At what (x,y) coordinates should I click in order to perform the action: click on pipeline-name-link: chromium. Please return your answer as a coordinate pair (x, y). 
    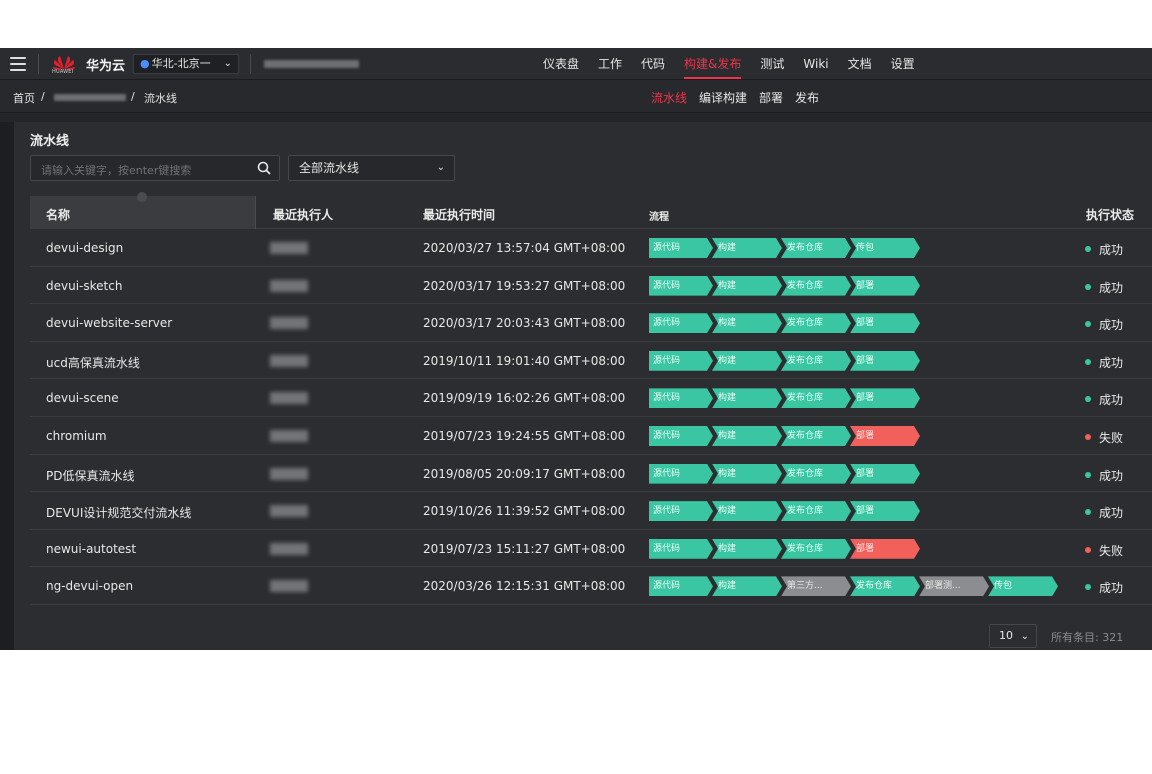
    Looking at the image, I should click on (76, 436).